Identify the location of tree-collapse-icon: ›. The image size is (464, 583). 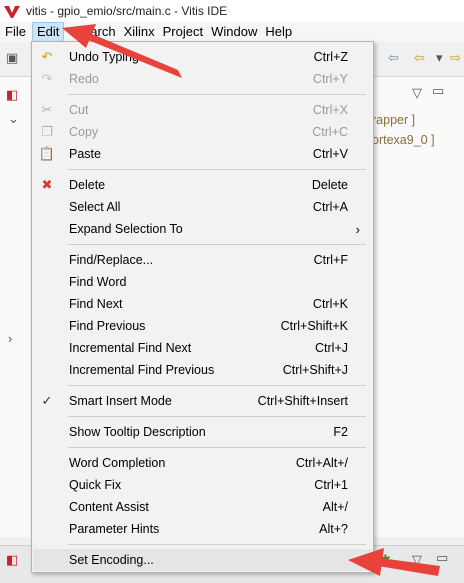
(10, 338).